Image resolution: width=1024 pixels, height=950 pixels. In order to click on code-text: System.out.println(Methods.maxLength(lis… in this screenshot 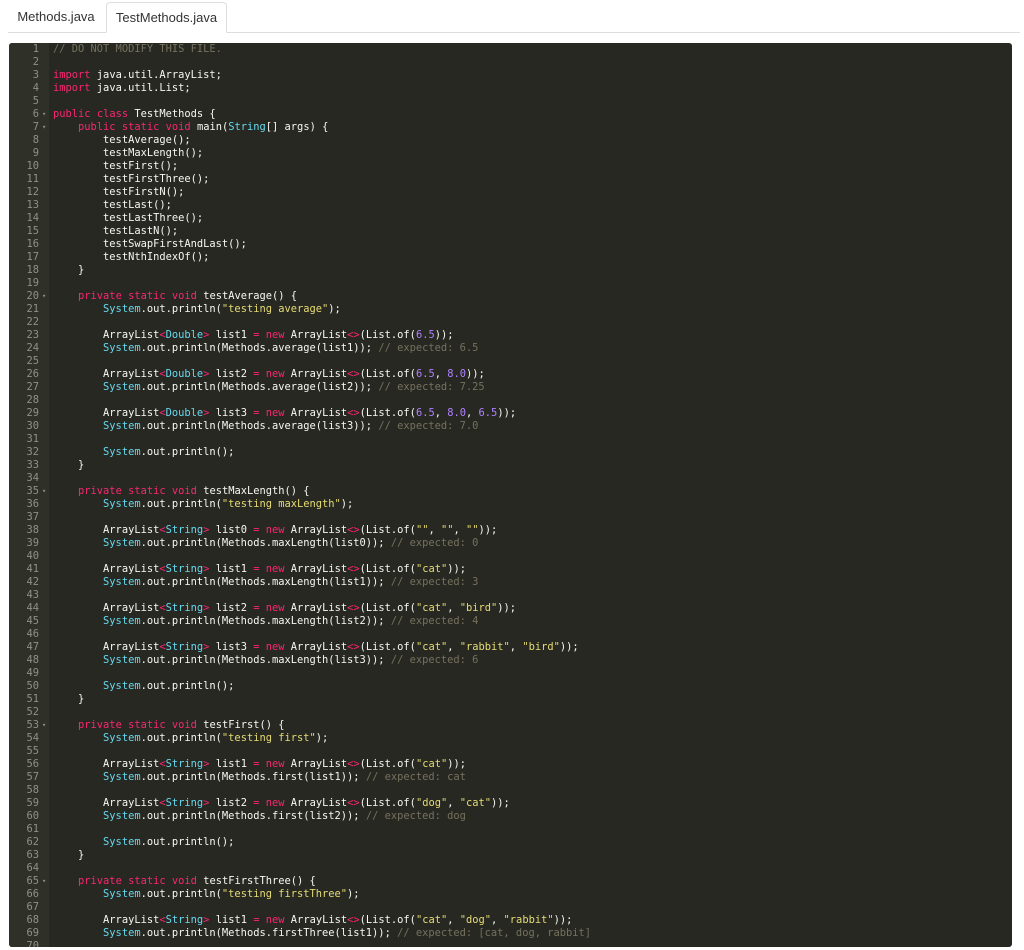, I will do `click(291, 621)`.